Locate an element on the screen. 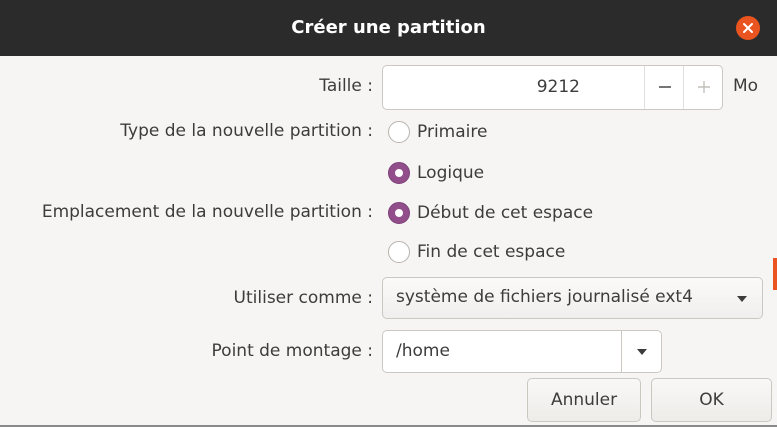 This screenshot has height=427, width=777. radio-primary: Primaire is located at coordinates (448, 133).